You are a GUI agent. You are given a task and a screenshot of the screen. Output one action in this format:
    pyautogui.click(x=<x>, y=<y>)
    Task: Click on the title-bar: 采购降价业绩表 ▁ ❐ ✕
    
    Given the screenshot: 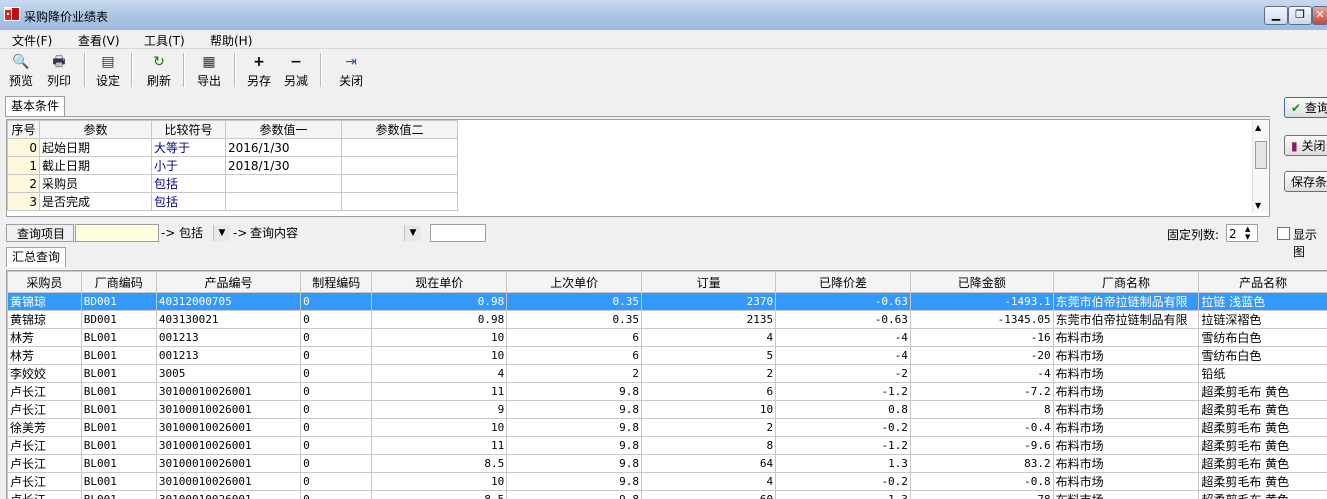 What is the action you would take?
    pyautogui.click(x=663, y=15)
    